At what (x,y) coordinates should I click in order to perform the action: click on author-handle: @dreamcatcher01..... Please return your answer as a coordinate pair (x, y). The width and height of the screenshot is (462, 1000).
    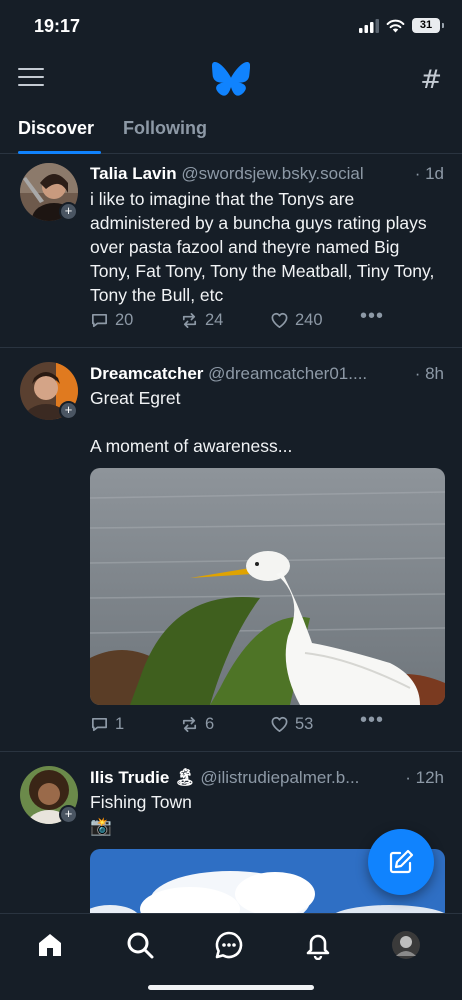
    Looking at the image, I should click on (287, 373).